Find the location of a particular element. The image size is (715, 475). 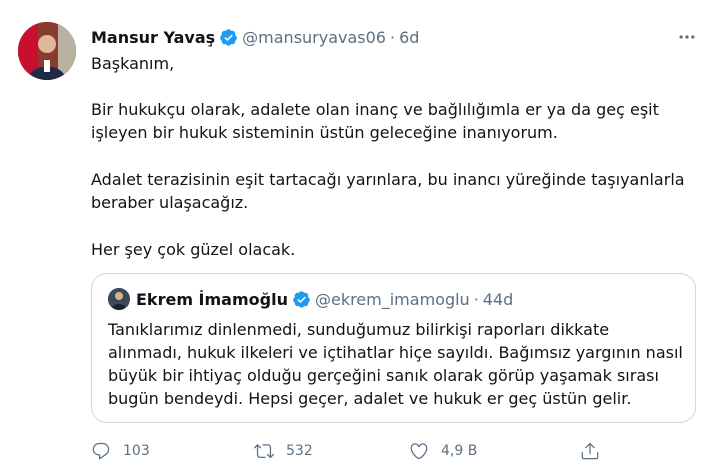

tweet-header: Mansur Yavaş @mansuryavas06 · 6d is located at coordinates (393, 37).